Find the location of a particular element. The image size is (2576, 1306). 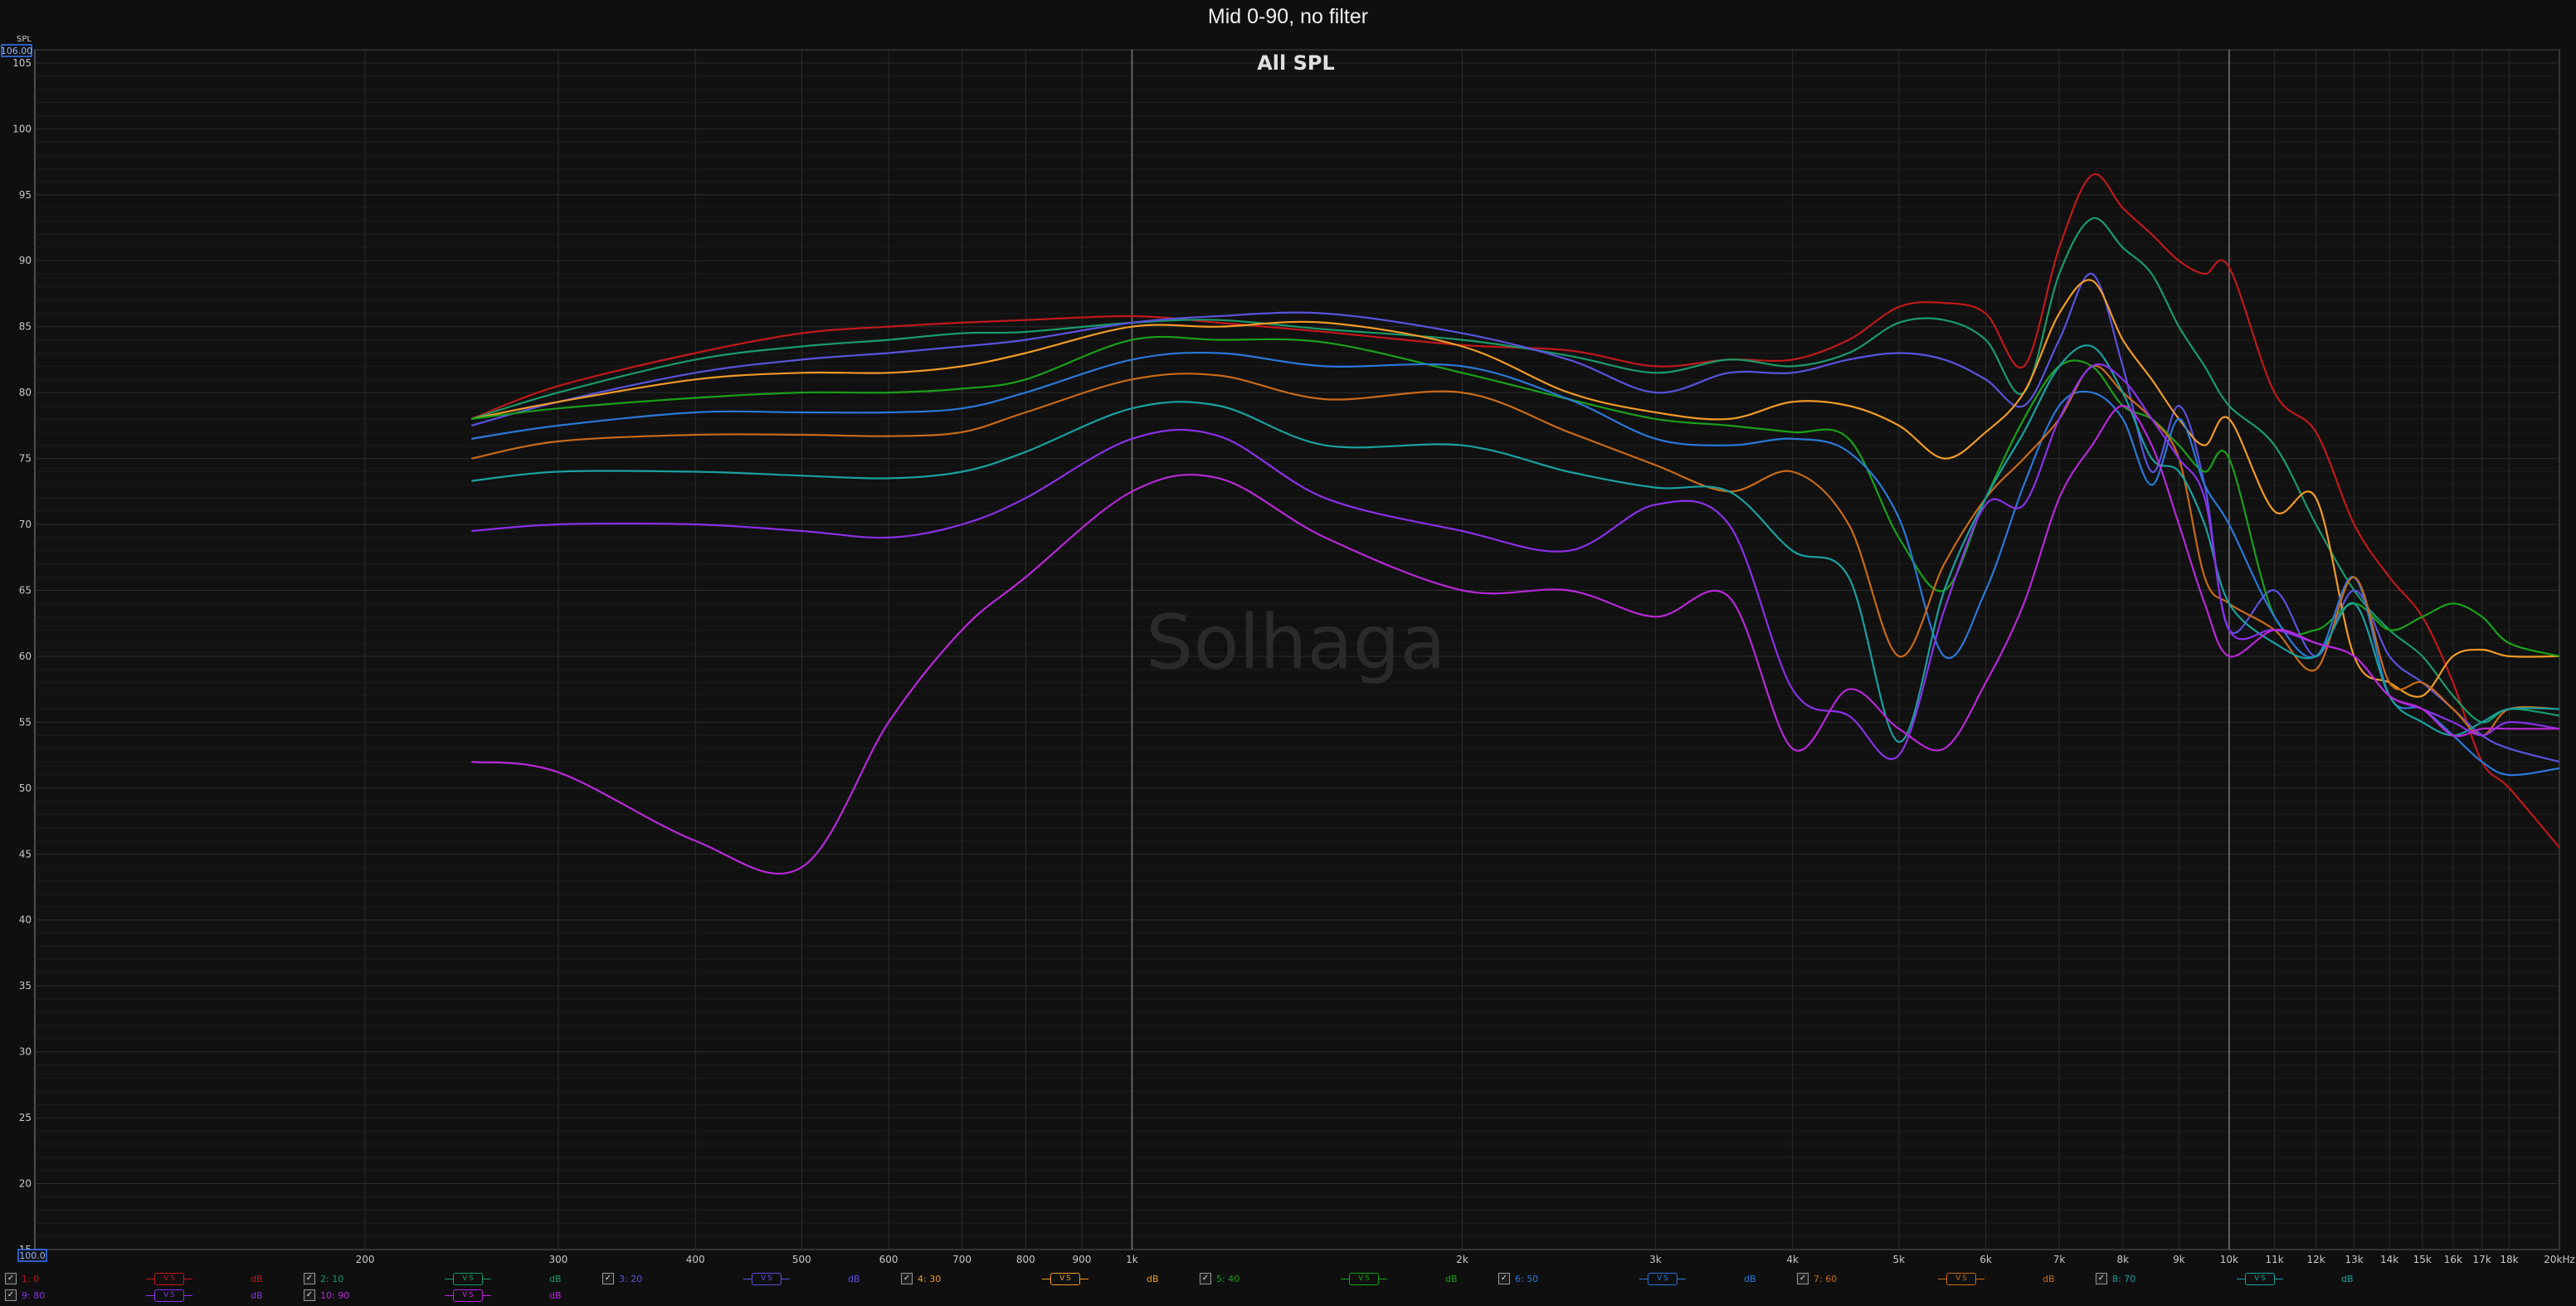

y-unit-label: SPL is located at coordinates (24, 39).